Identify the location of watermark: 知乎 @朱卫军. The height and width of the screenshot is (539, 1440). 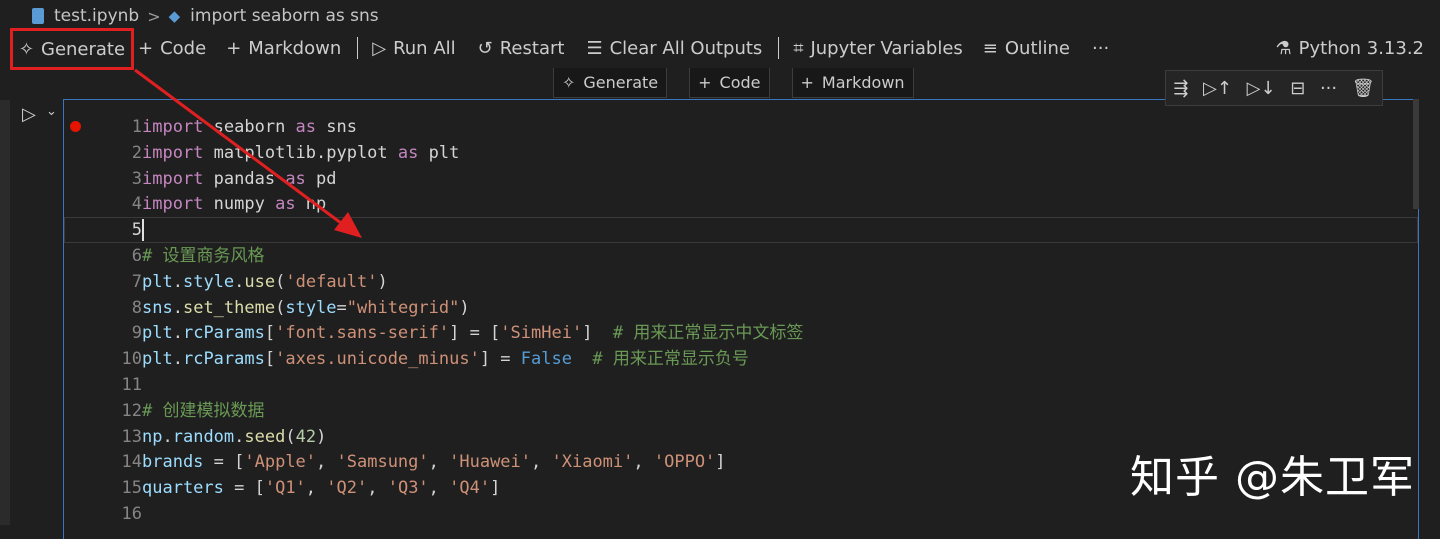
(1272, 477).